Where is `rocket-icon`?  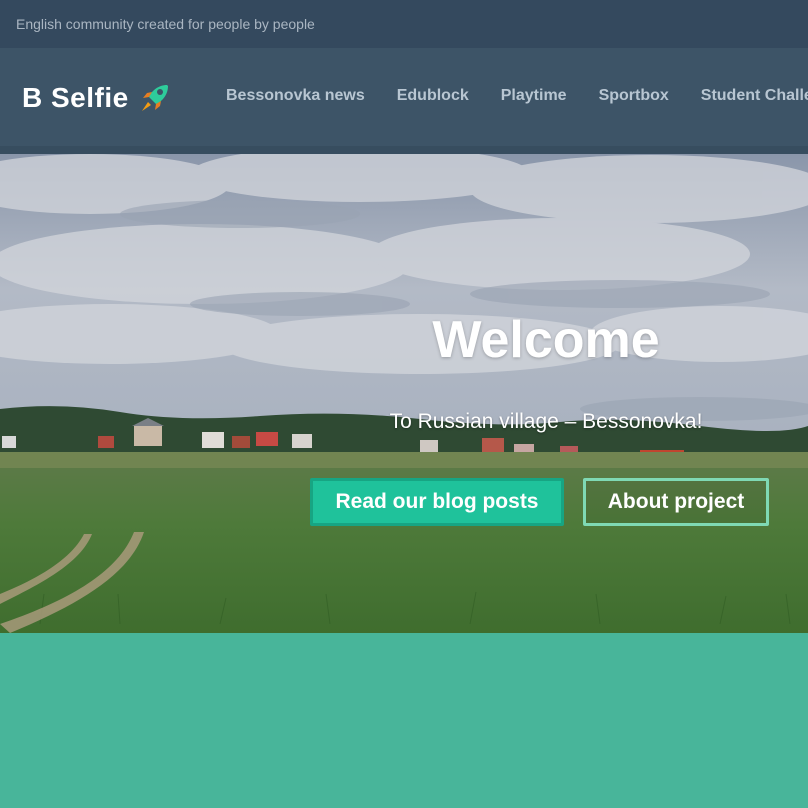
rocket-icon is located at coordinates (155, 98).